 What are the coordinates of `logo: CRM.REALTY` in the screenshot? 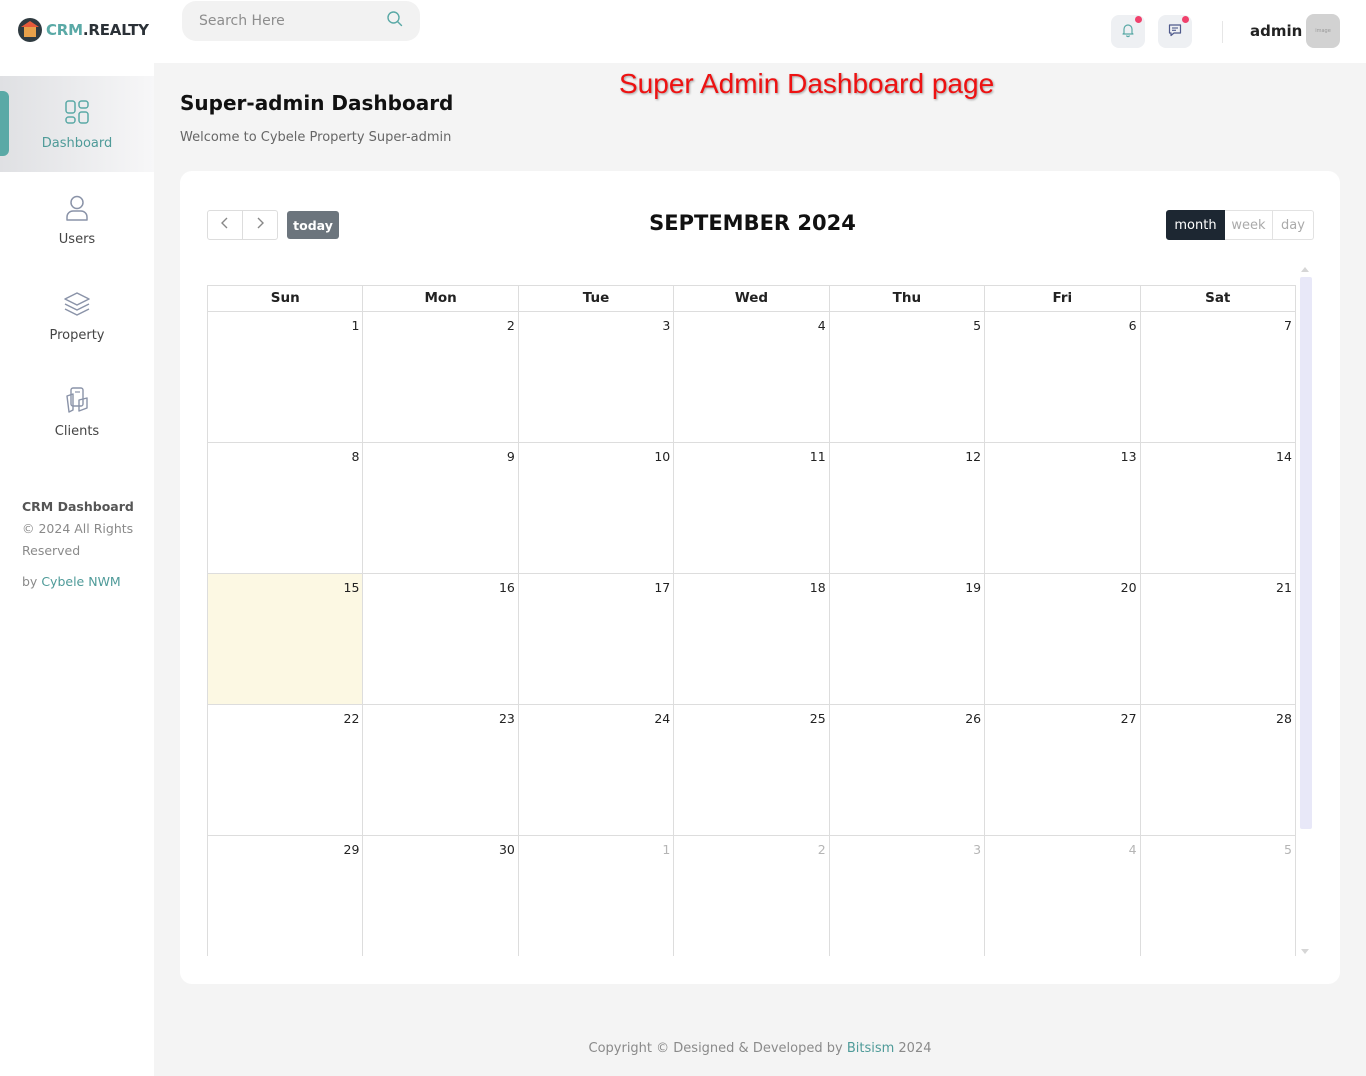 It's located at (83, 30).